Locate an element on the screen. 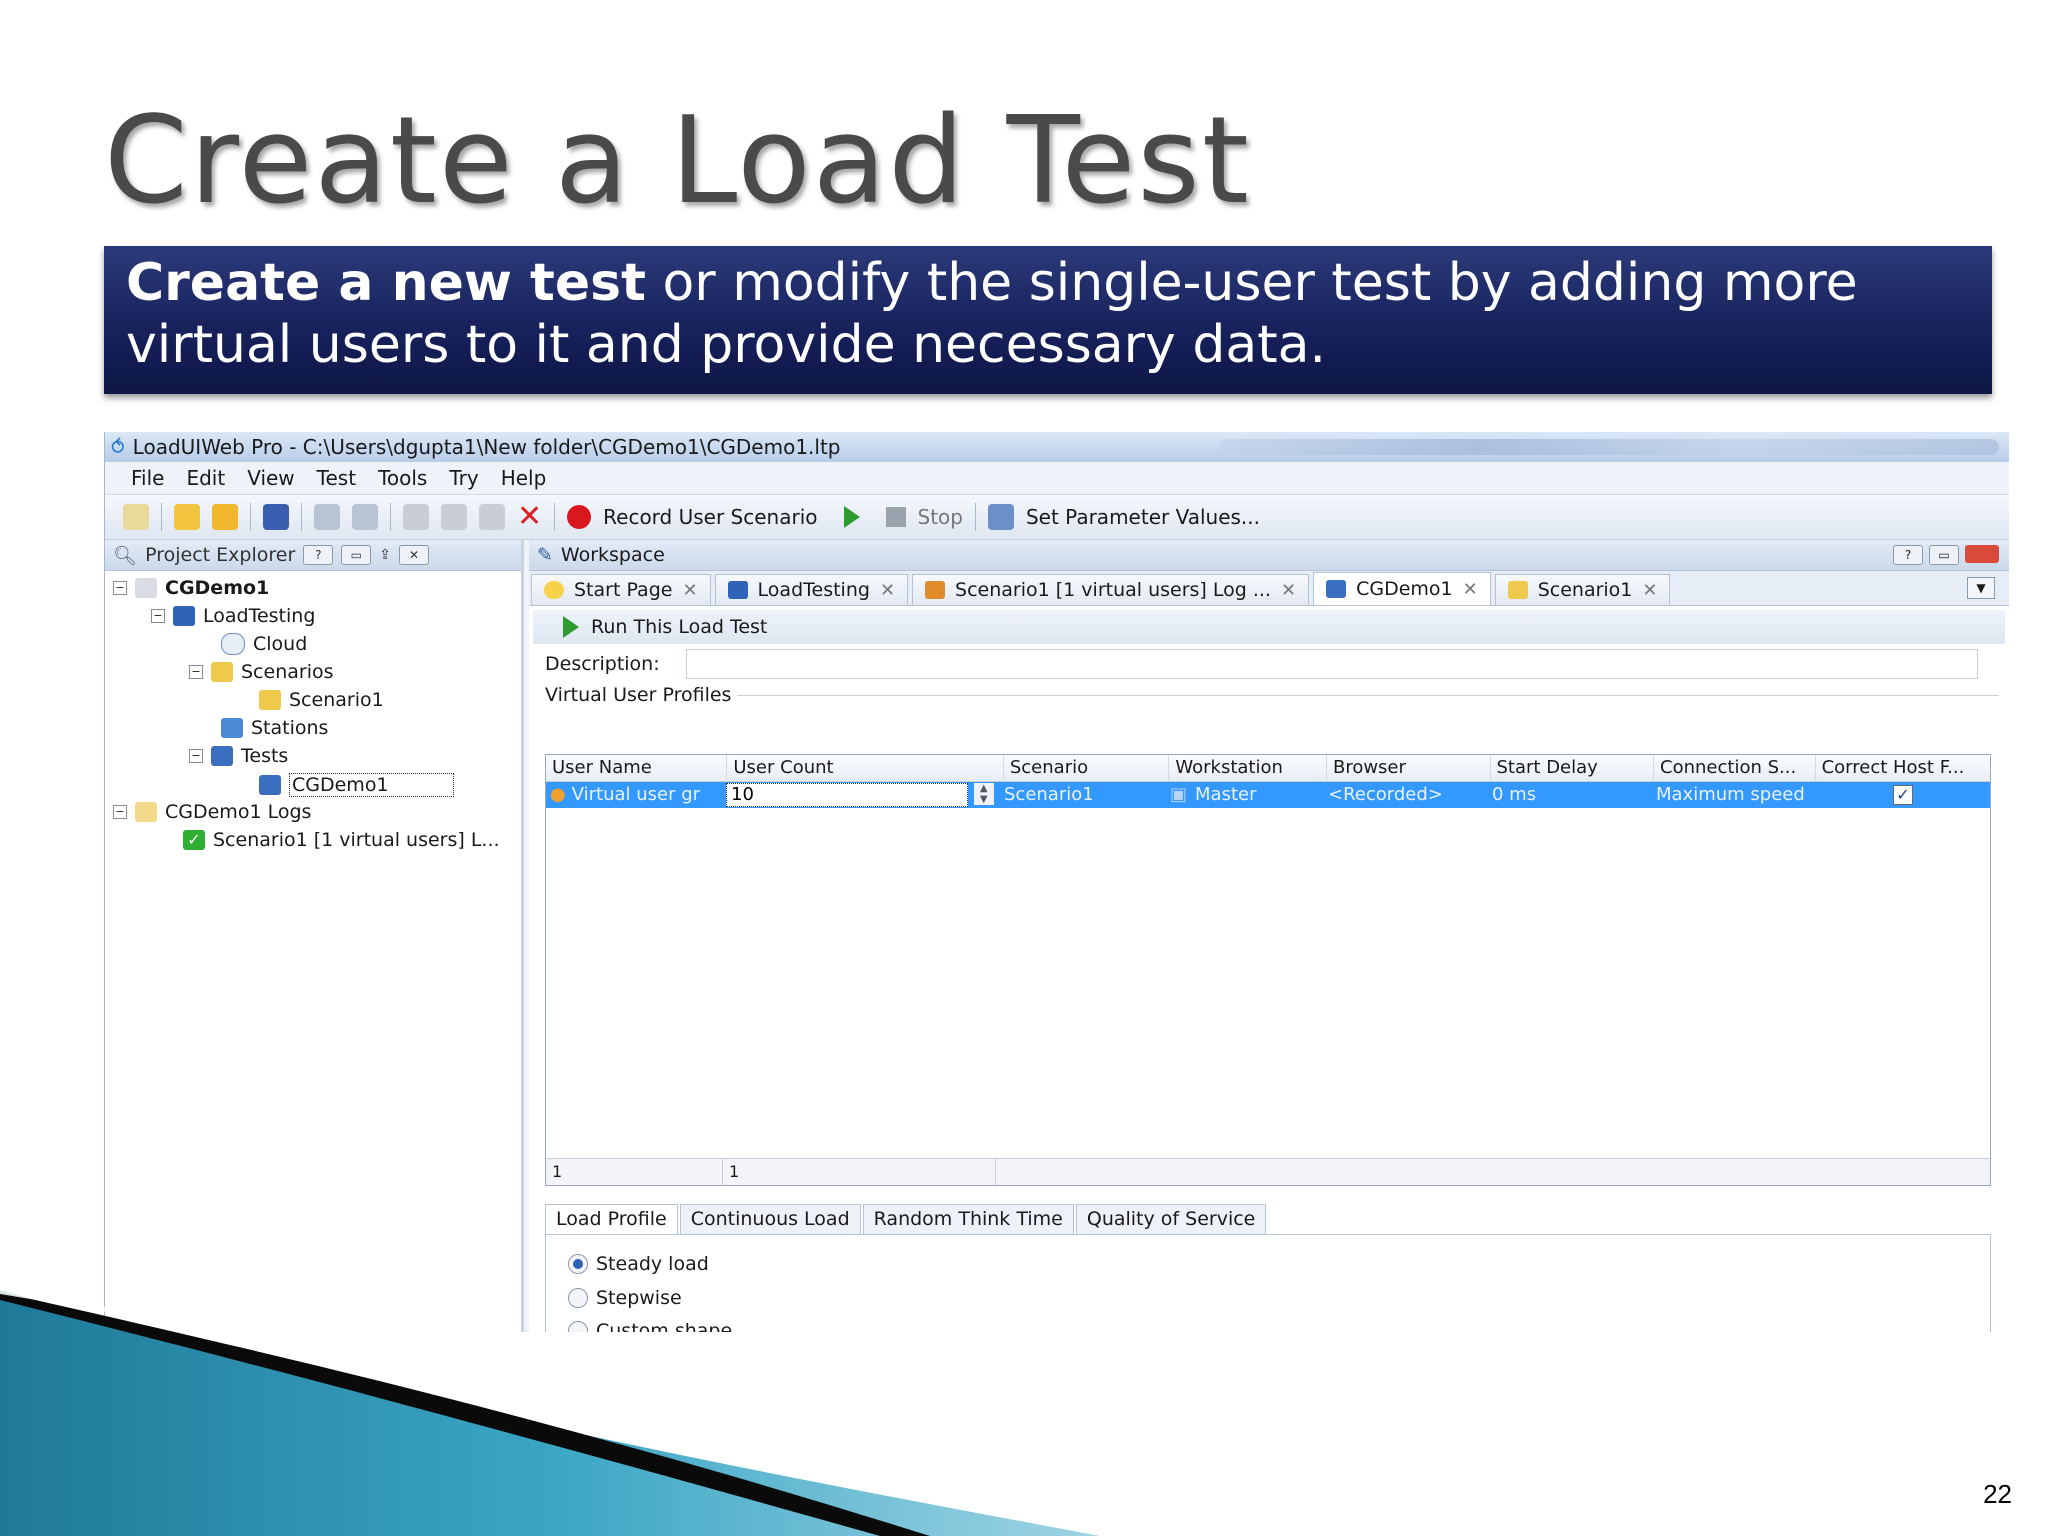 This screenshot has height=1536, width=2048. tab-loadtesting: LoadTesting ✕ is located at coordinates (811, 589).